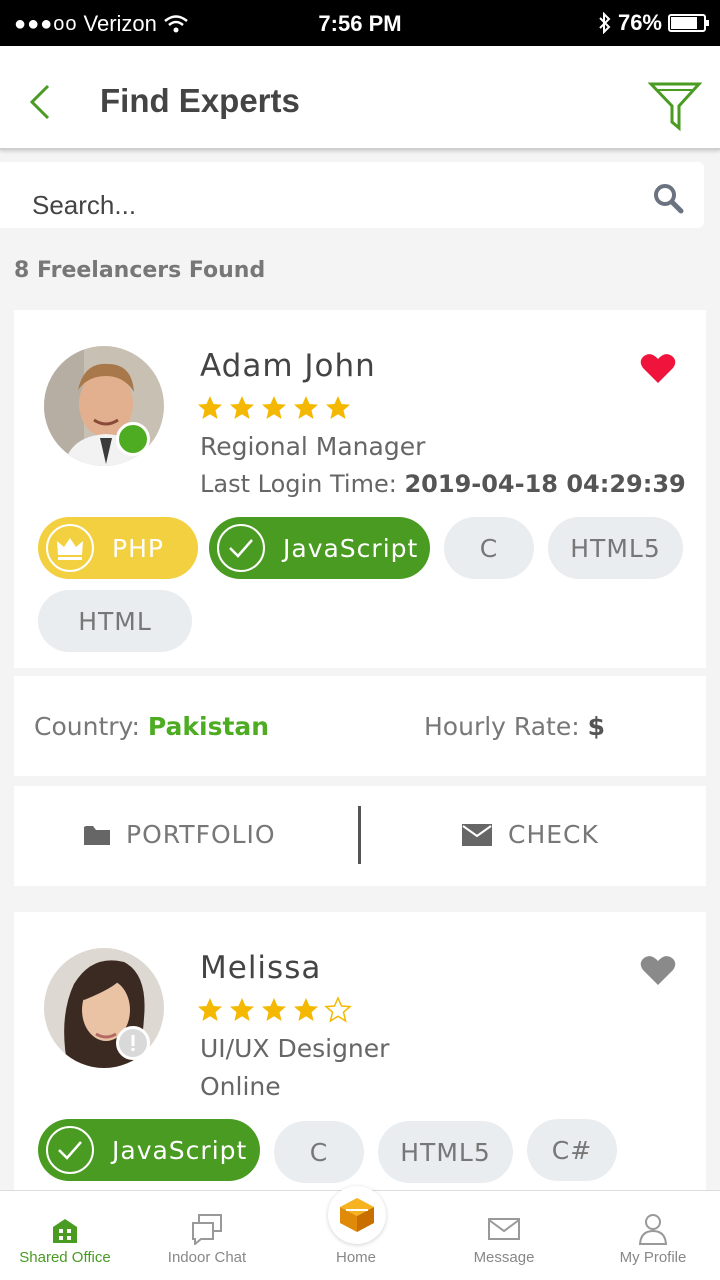 Image resolution: width=720 pixels, height=1280 pixels. I want to click on building-icon, so click(65, 1231).